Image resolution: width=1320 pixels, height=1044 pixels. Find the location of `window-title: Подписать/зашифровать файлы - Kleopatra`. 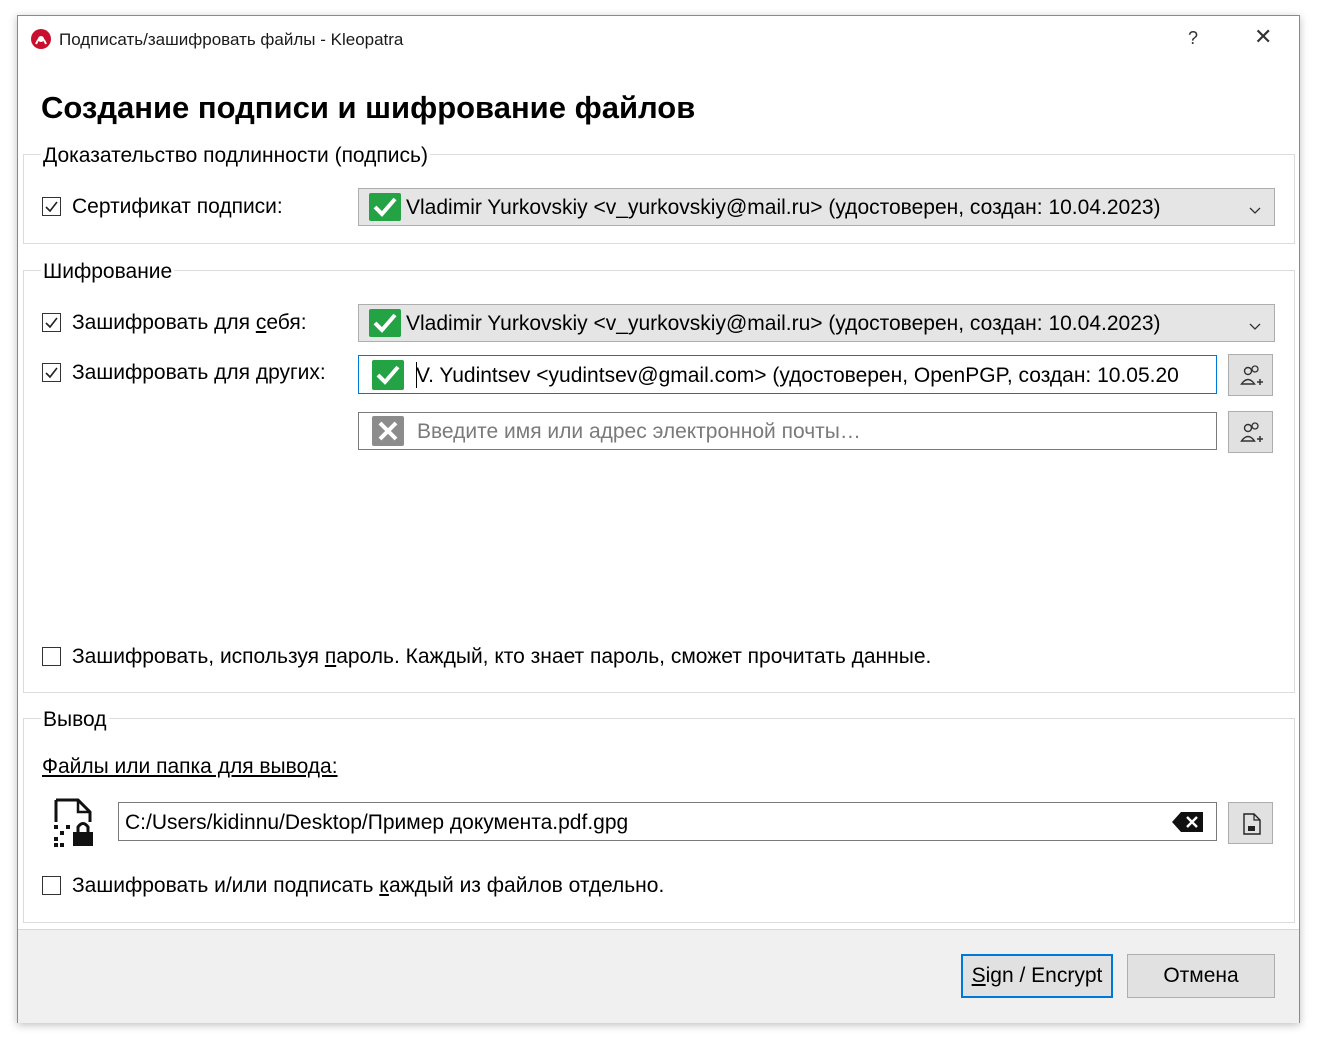

window-title: Подписать/зашифровать файлы - Kleopatra is located at coordinates (231, 39).